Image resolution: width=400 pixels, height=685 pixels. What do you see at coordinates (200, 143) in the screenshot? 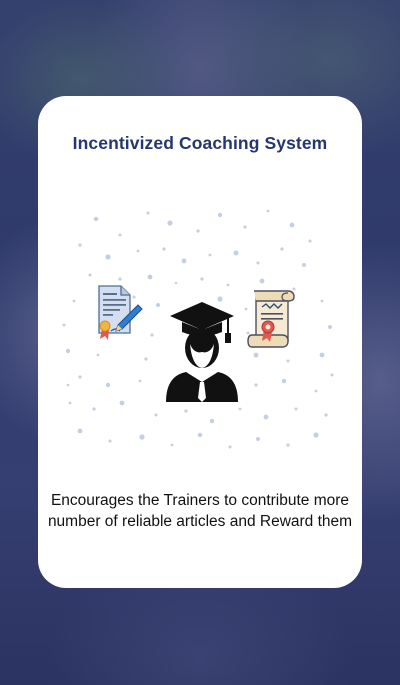
I see `card-title: Incentivized Coaching System` at bounding box center [200, 143].